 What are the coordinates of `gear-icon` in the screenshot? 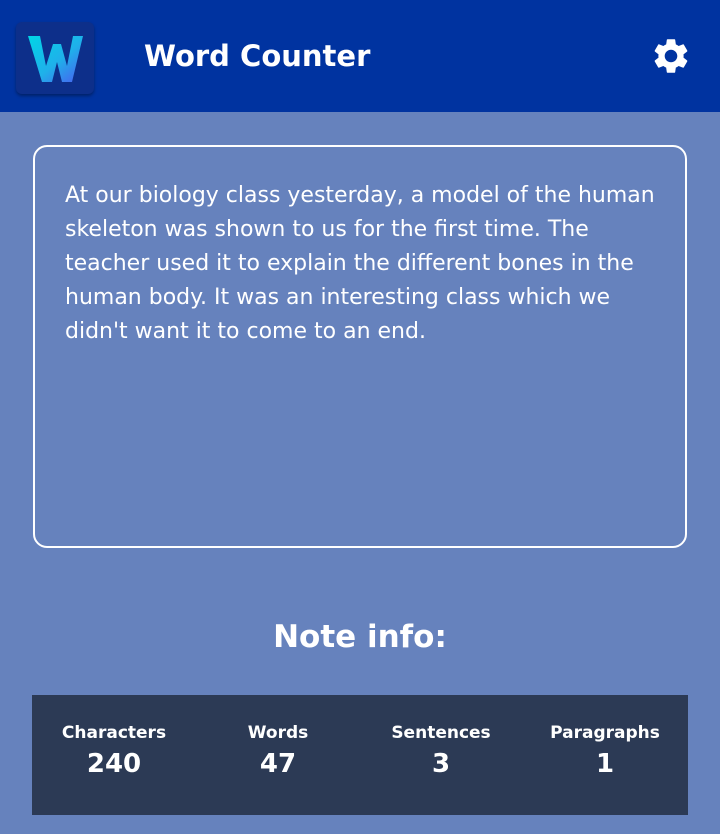 It's located at (671, 56).